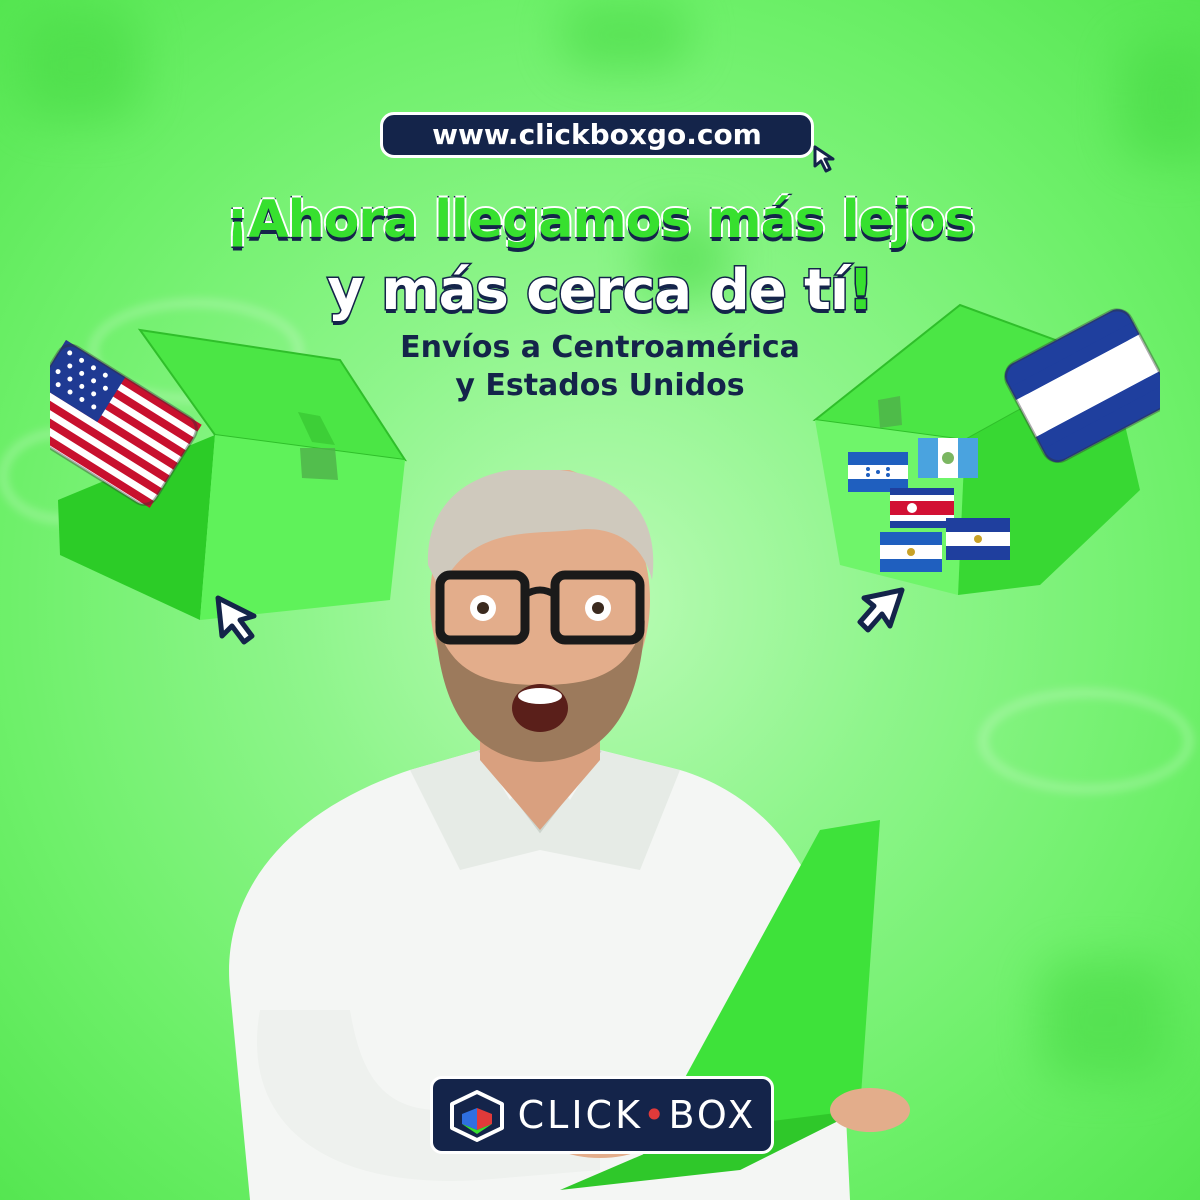 Image resolution: width=1200 pixels, height=1200 pixels. Describe the element at coordinates (824, 159) in the screenshot. I see `cursor-arrow-icon` at that location.